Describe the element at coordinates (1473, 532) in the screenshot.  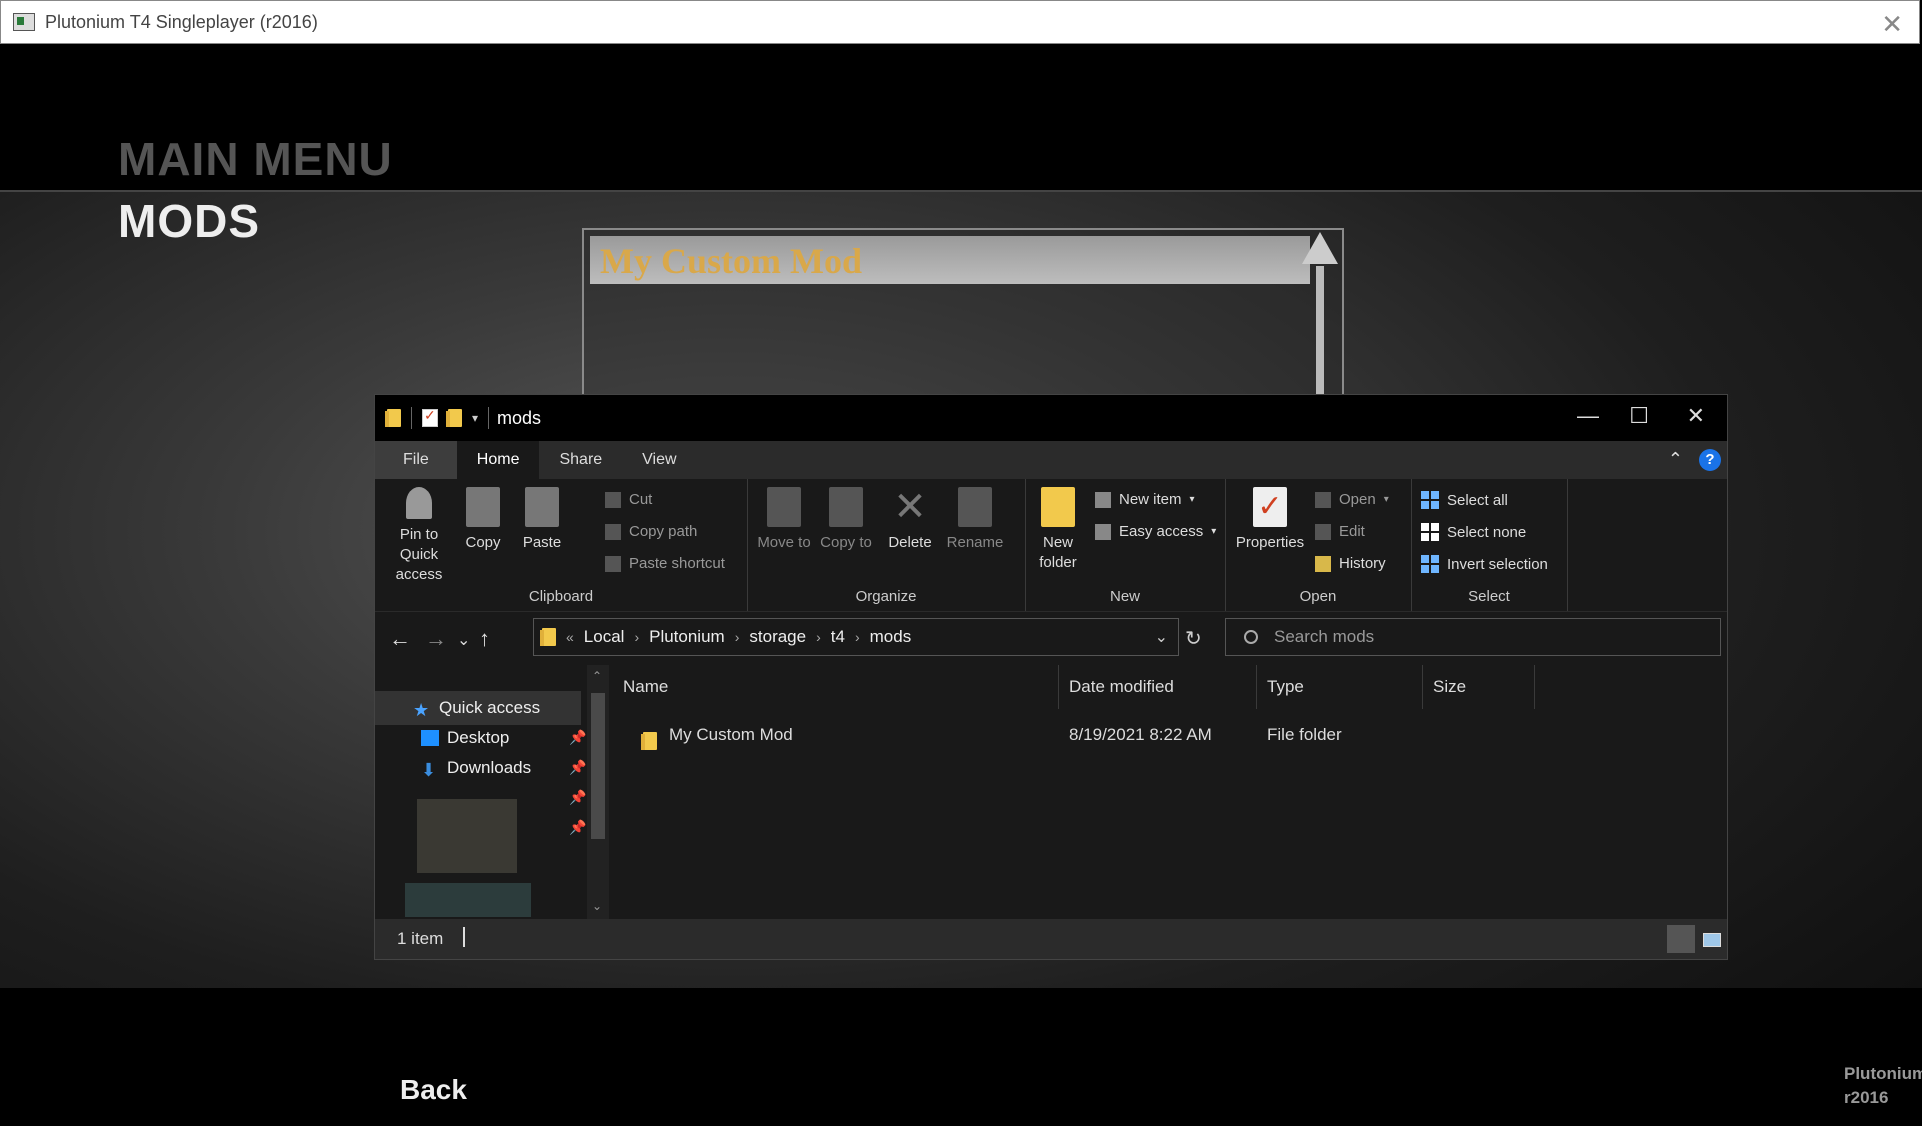
I see `select-none-button: Select none` at that location.